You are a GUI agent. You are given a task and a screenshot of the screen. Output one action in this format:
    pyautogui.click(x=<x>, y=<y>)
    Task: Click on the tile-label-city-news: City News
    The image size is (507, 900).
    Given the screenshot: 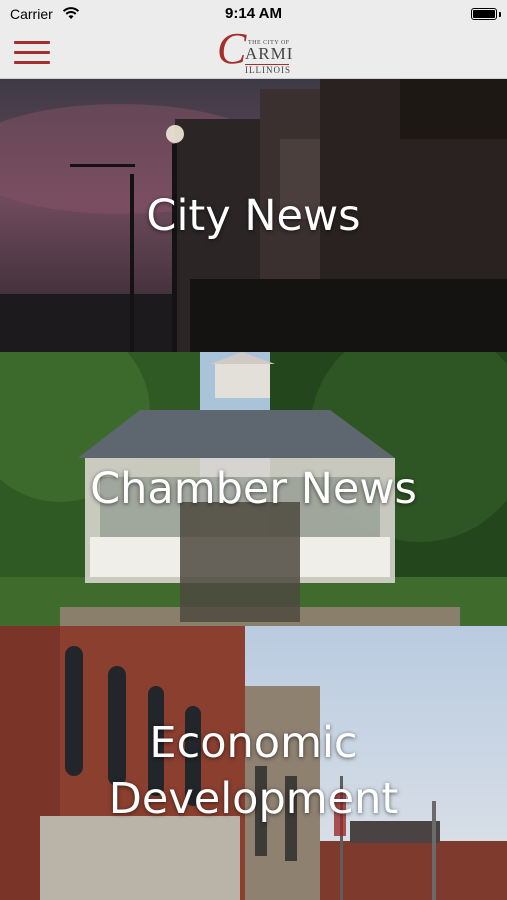 What is the action you would take?
    pyautogui.click(x=253, y=215)
    